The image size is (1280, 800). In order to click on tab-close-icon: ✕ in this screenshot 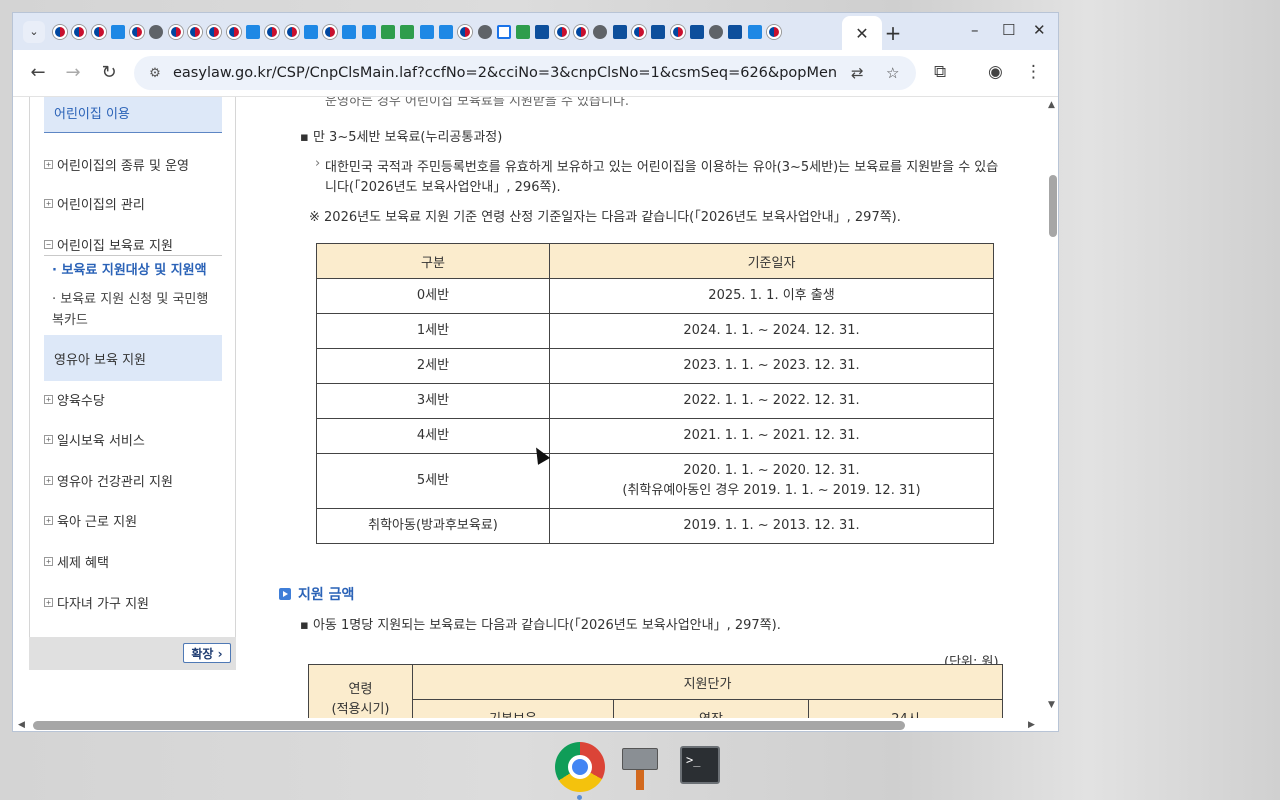, I will do `click(861, 33)`.